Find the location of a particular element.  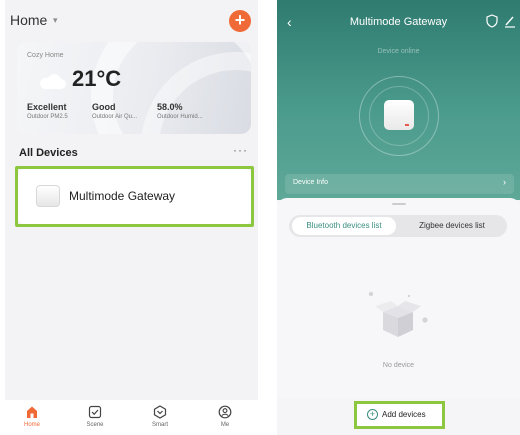

page-title: Multimode Gateway is located at coordinates (398, 22).